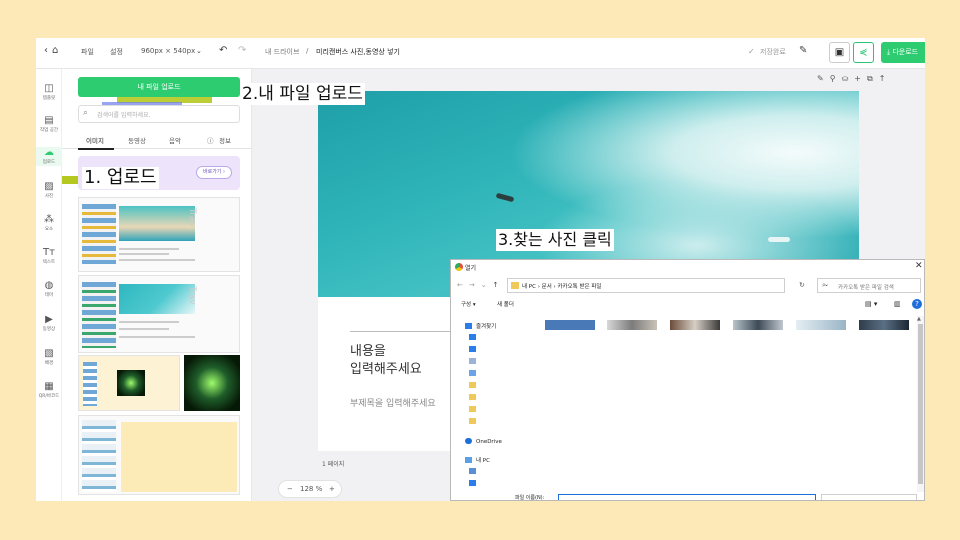 The image size is (960, 540). What do you see at coordinates (46, 50) in the screenshot?
I see `back-icon: ‹` at bounding box center [46, 50].